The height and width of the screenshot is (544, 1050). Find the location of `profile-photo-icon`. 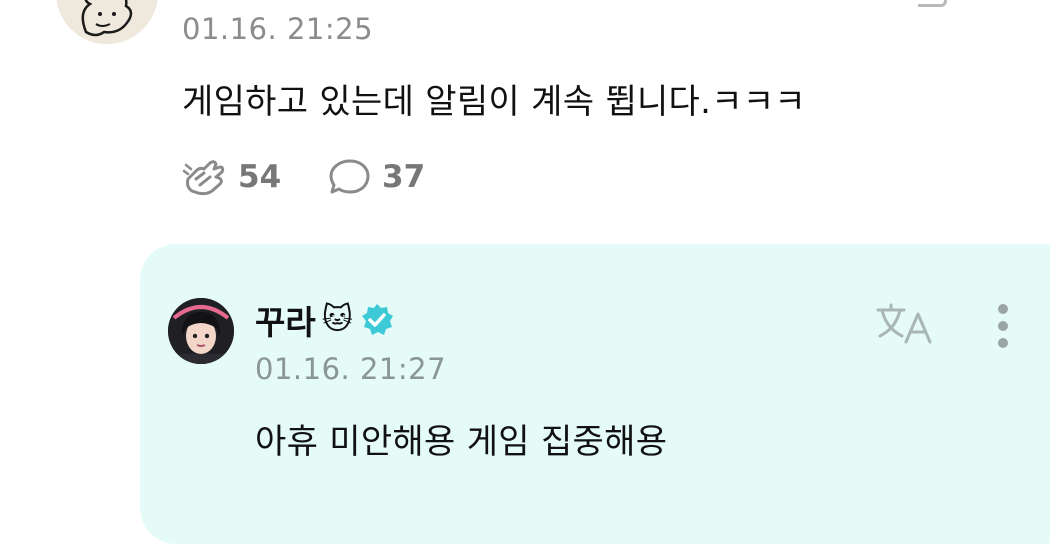

profile-photo-icon is located at coordinates (201, 331).